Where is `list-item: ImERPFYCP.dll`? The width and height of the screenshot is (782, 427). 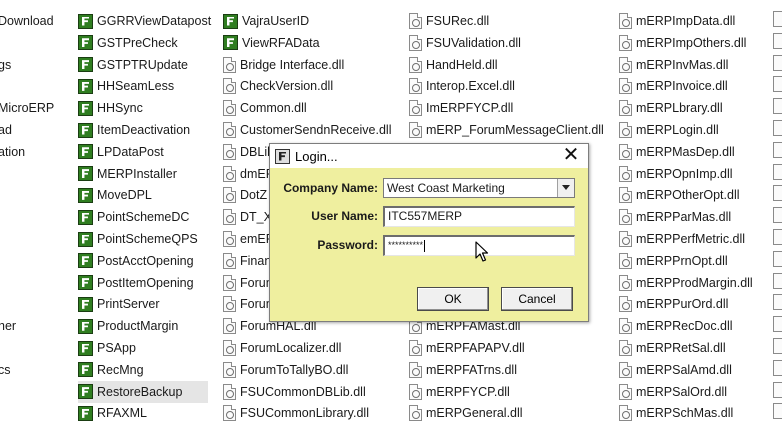 list-item: ImERPFYCP.dll is located at coordinates (461, 108).